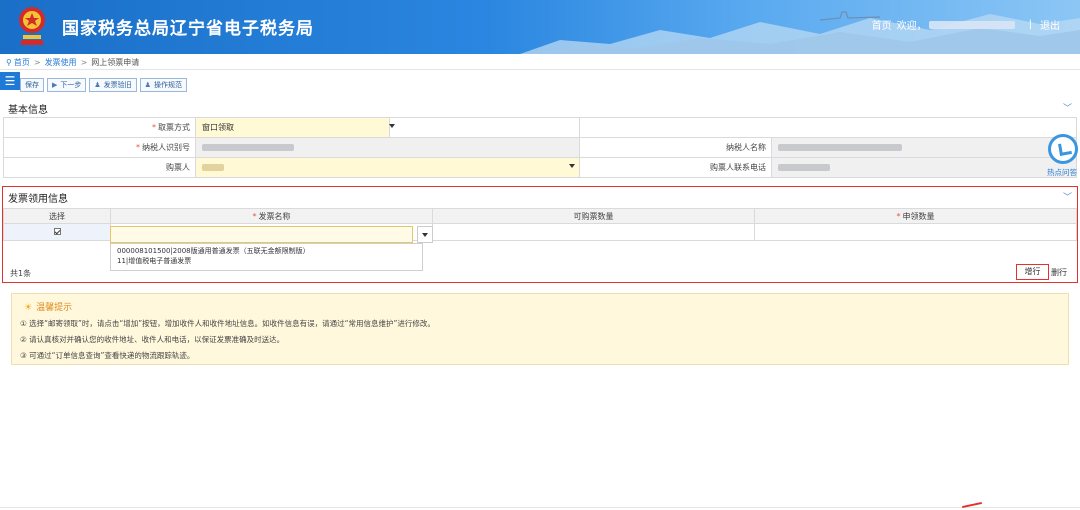  Describe the element at coordinates (540, 63) in the screenshot. I see `breadcrumb: ⚲ 首页 > 发票使用 > 网上领票申请` at that location.